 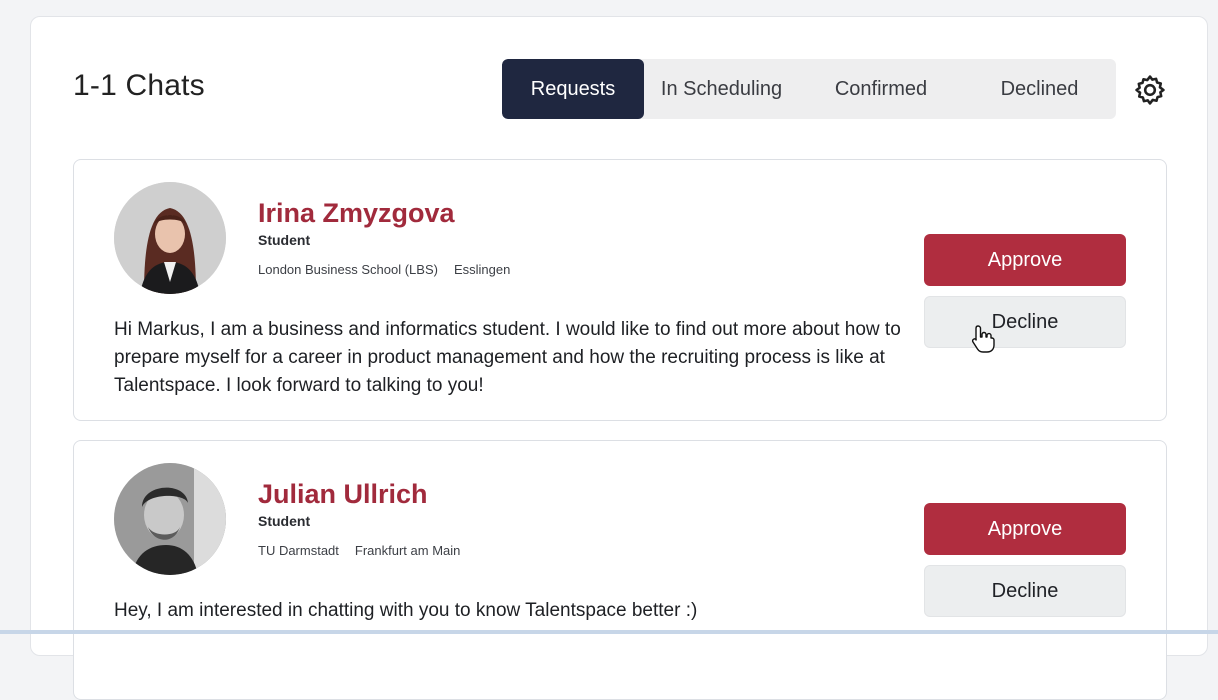 I want to click on requester-meta: London Business School (LBS) Esslingen, so click(x=384, y=269).